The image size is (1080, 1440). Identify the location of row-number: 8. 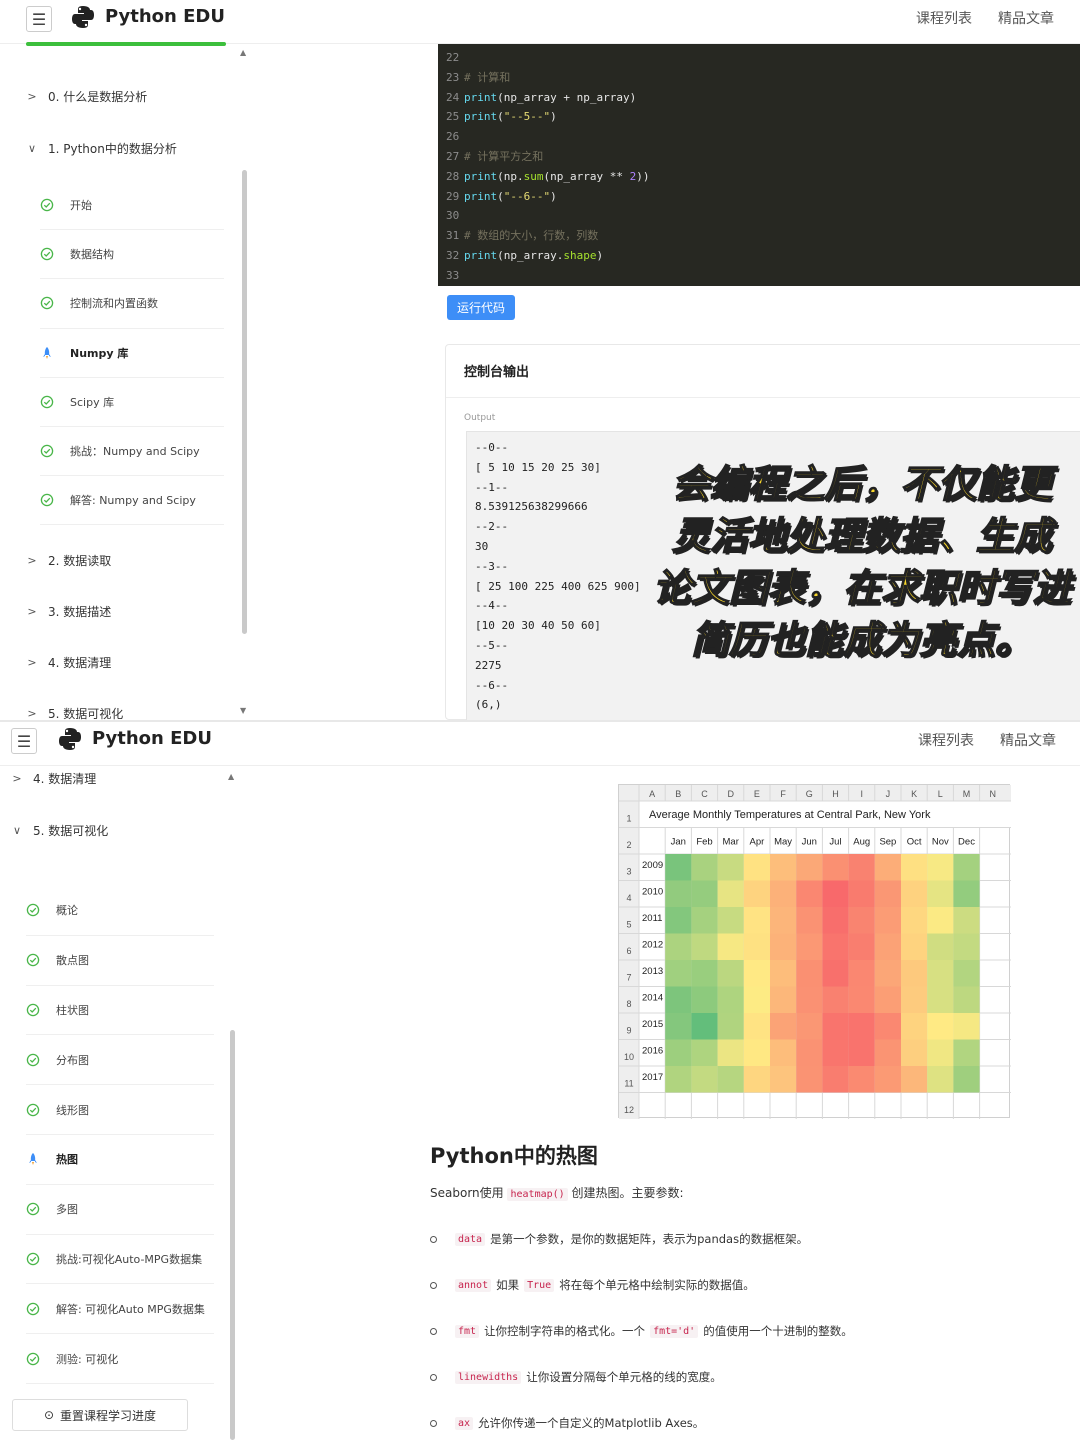
(628, 1004).